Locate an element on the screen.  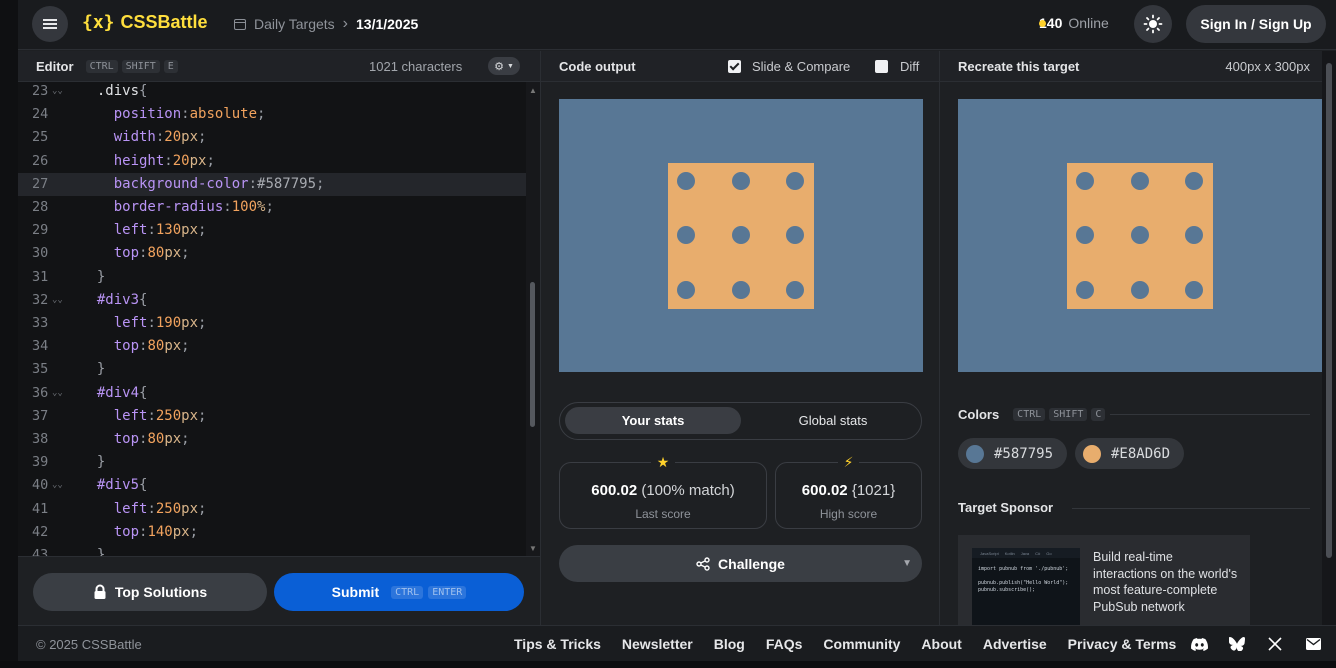
color-swatch-587795: #587795 is located at coordinates (1013, 453).